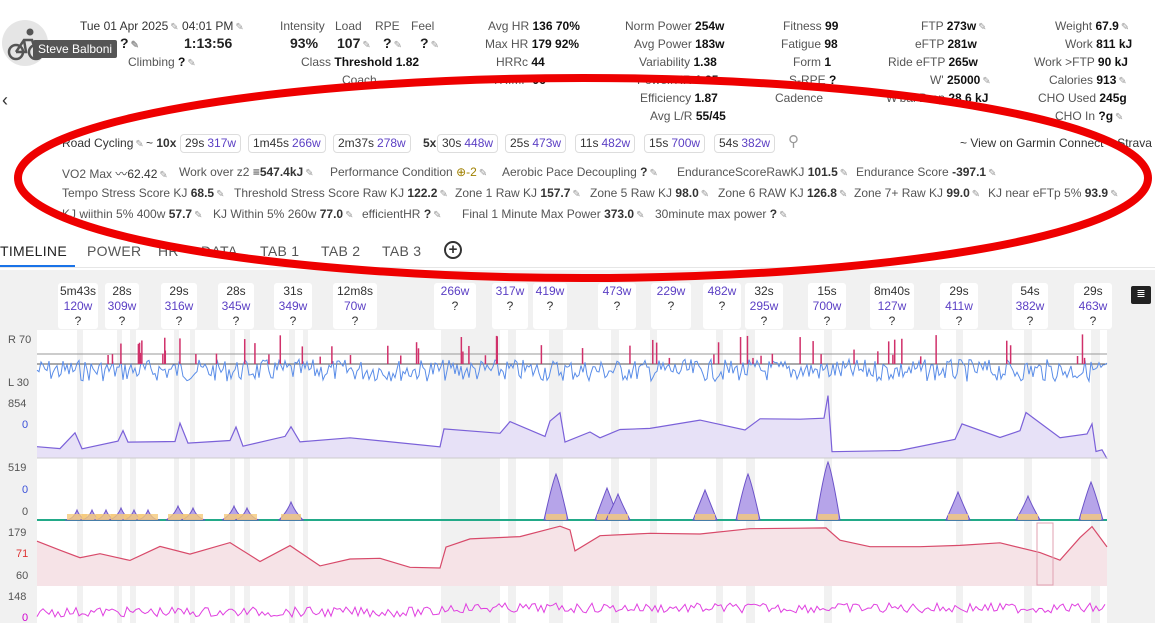  Describe the element at coordinates (25, 617) in the screenshot. I see `cadence-zero-label: 0` at that location.